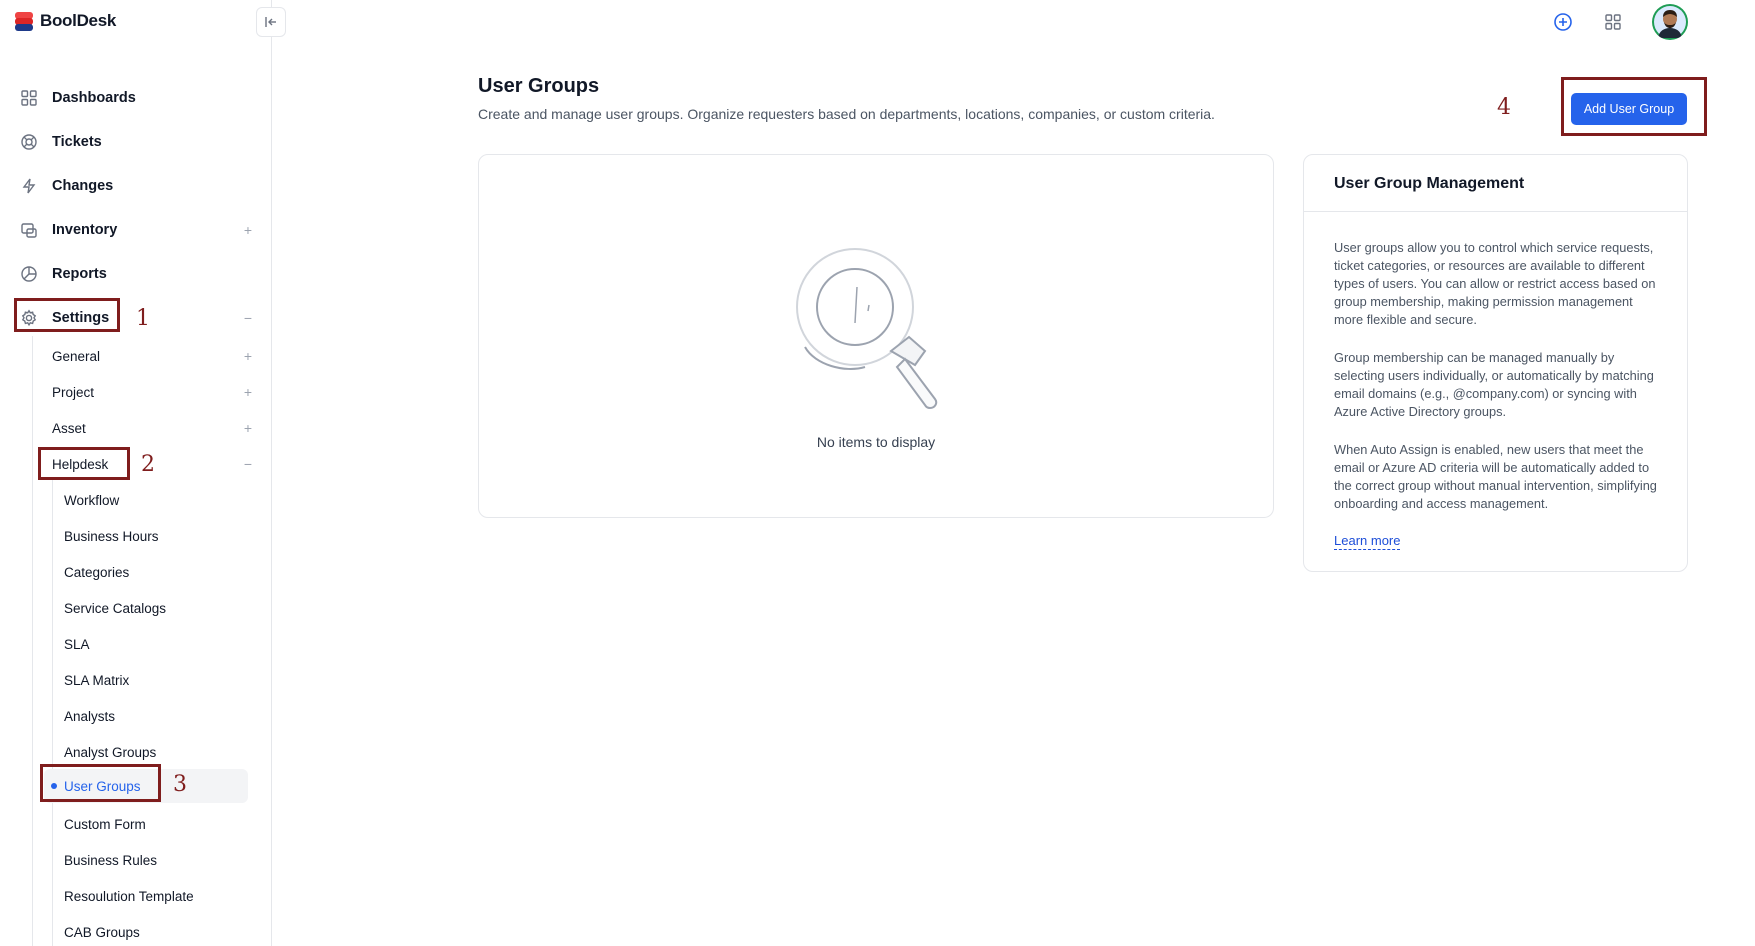 This screenshot has width=1755, height=946. I want to click on page-title: User Groups, so click(539, 86).